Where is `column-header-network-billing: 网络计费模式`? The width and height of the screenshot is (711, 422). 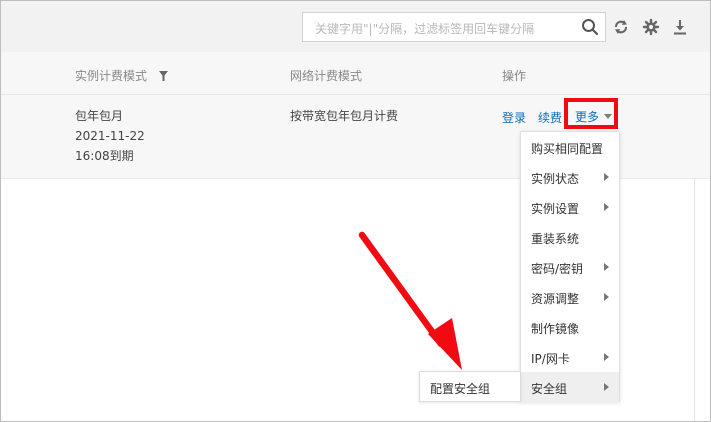
column-header-network-billing: 网络计费模式 is located at coordinates (326, 76).